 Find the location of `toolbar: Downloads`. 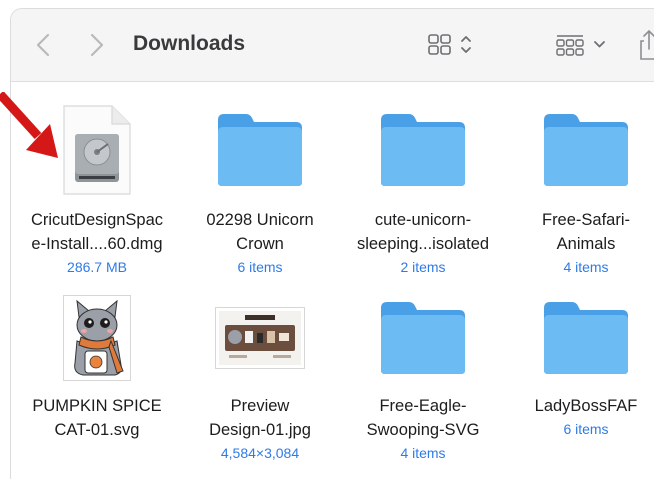

toolbar: Downloads is located at coordinates (332, 45).